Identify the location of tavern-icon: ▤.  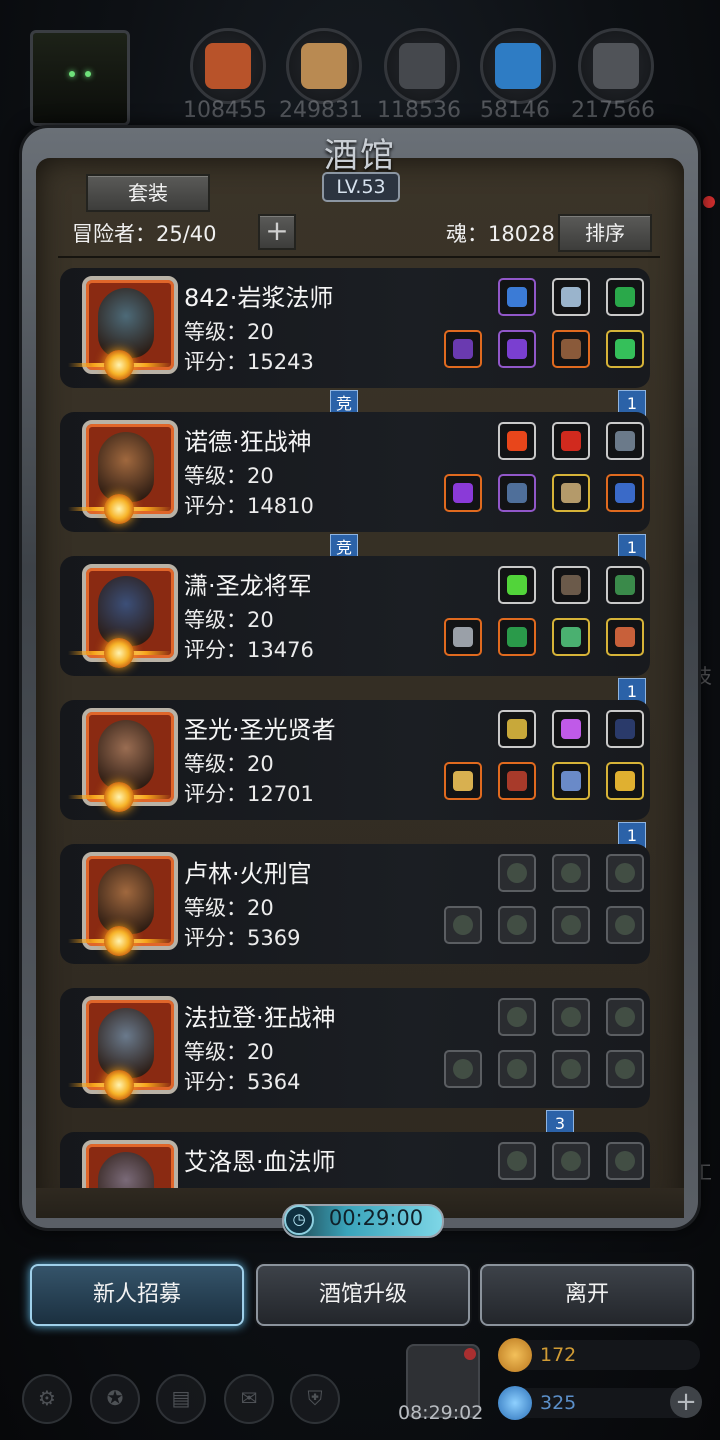
(181, 1399).